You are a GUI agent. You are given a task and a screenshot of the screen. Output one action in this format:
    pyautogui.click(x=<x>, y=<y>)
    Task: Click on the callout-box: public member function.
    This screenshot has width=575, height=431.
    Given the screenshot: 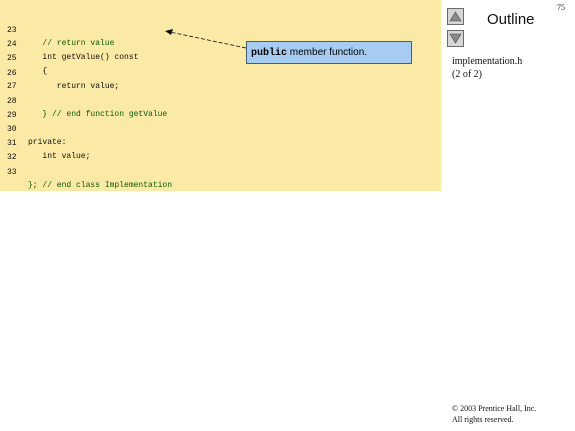 What is the action you would take?
    pyautogui.click(x=329, y=52)
    